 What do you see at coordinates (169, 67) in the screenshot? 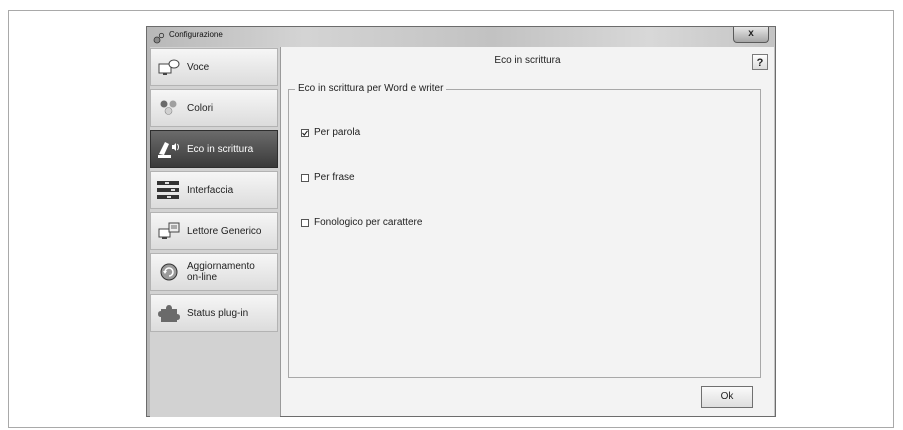
I see `monitor-speech-icon` at bounding box center [169, 67].